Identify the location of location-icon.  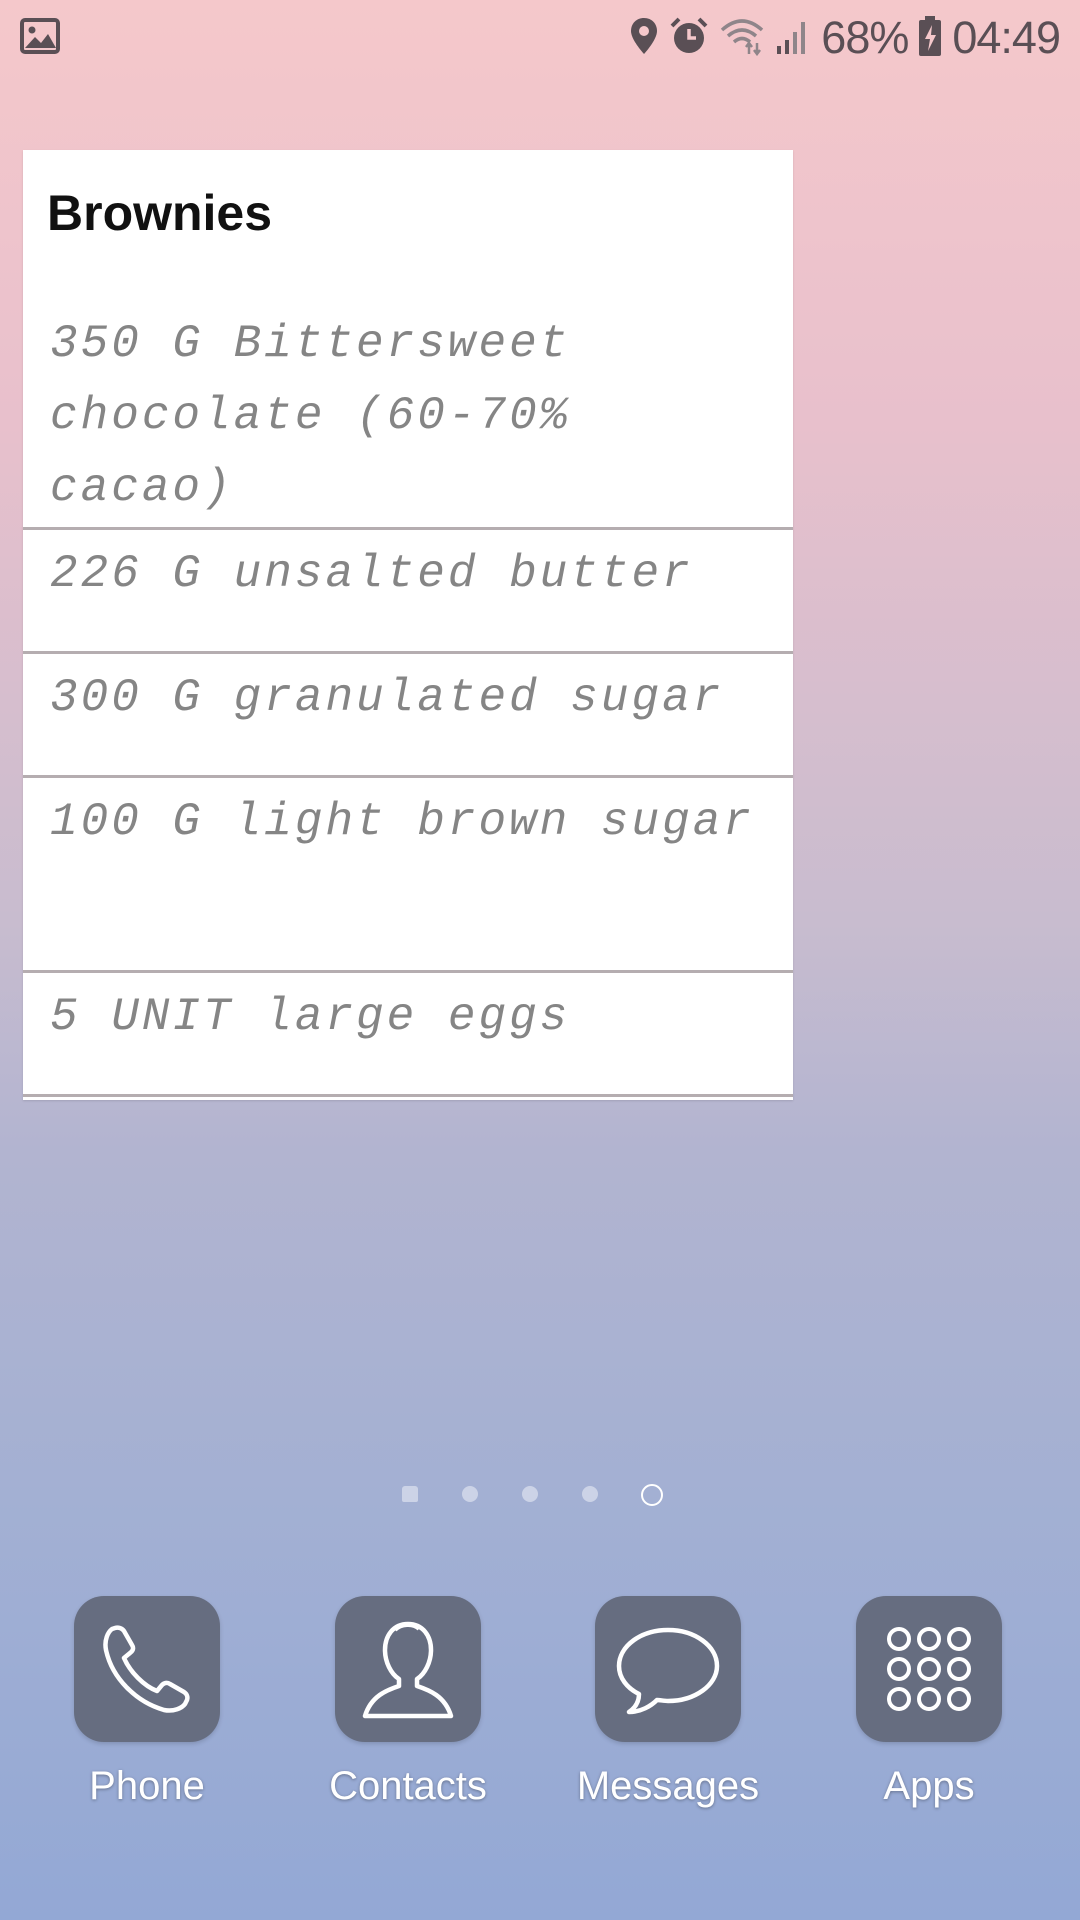
(644, 38).